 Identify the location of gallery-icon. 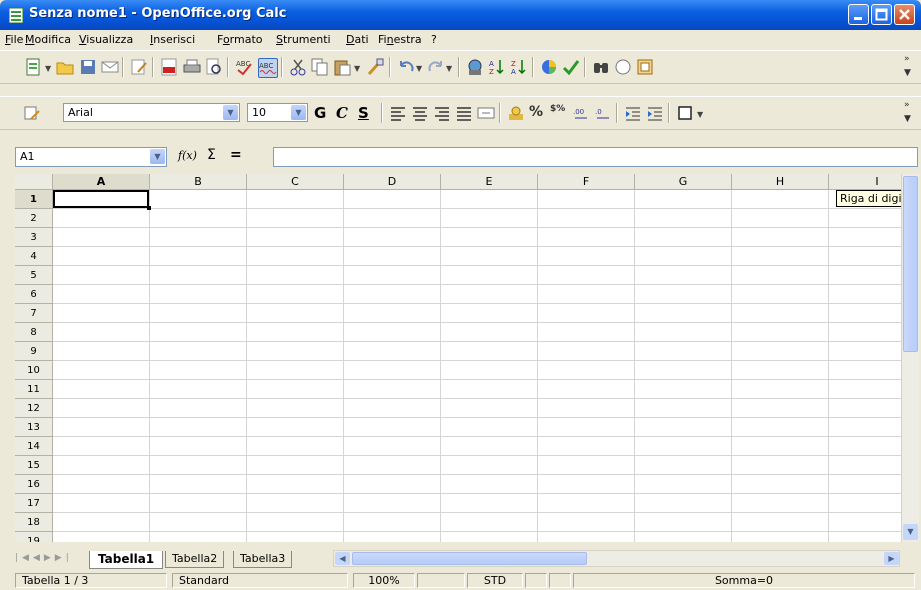
(645, 67).